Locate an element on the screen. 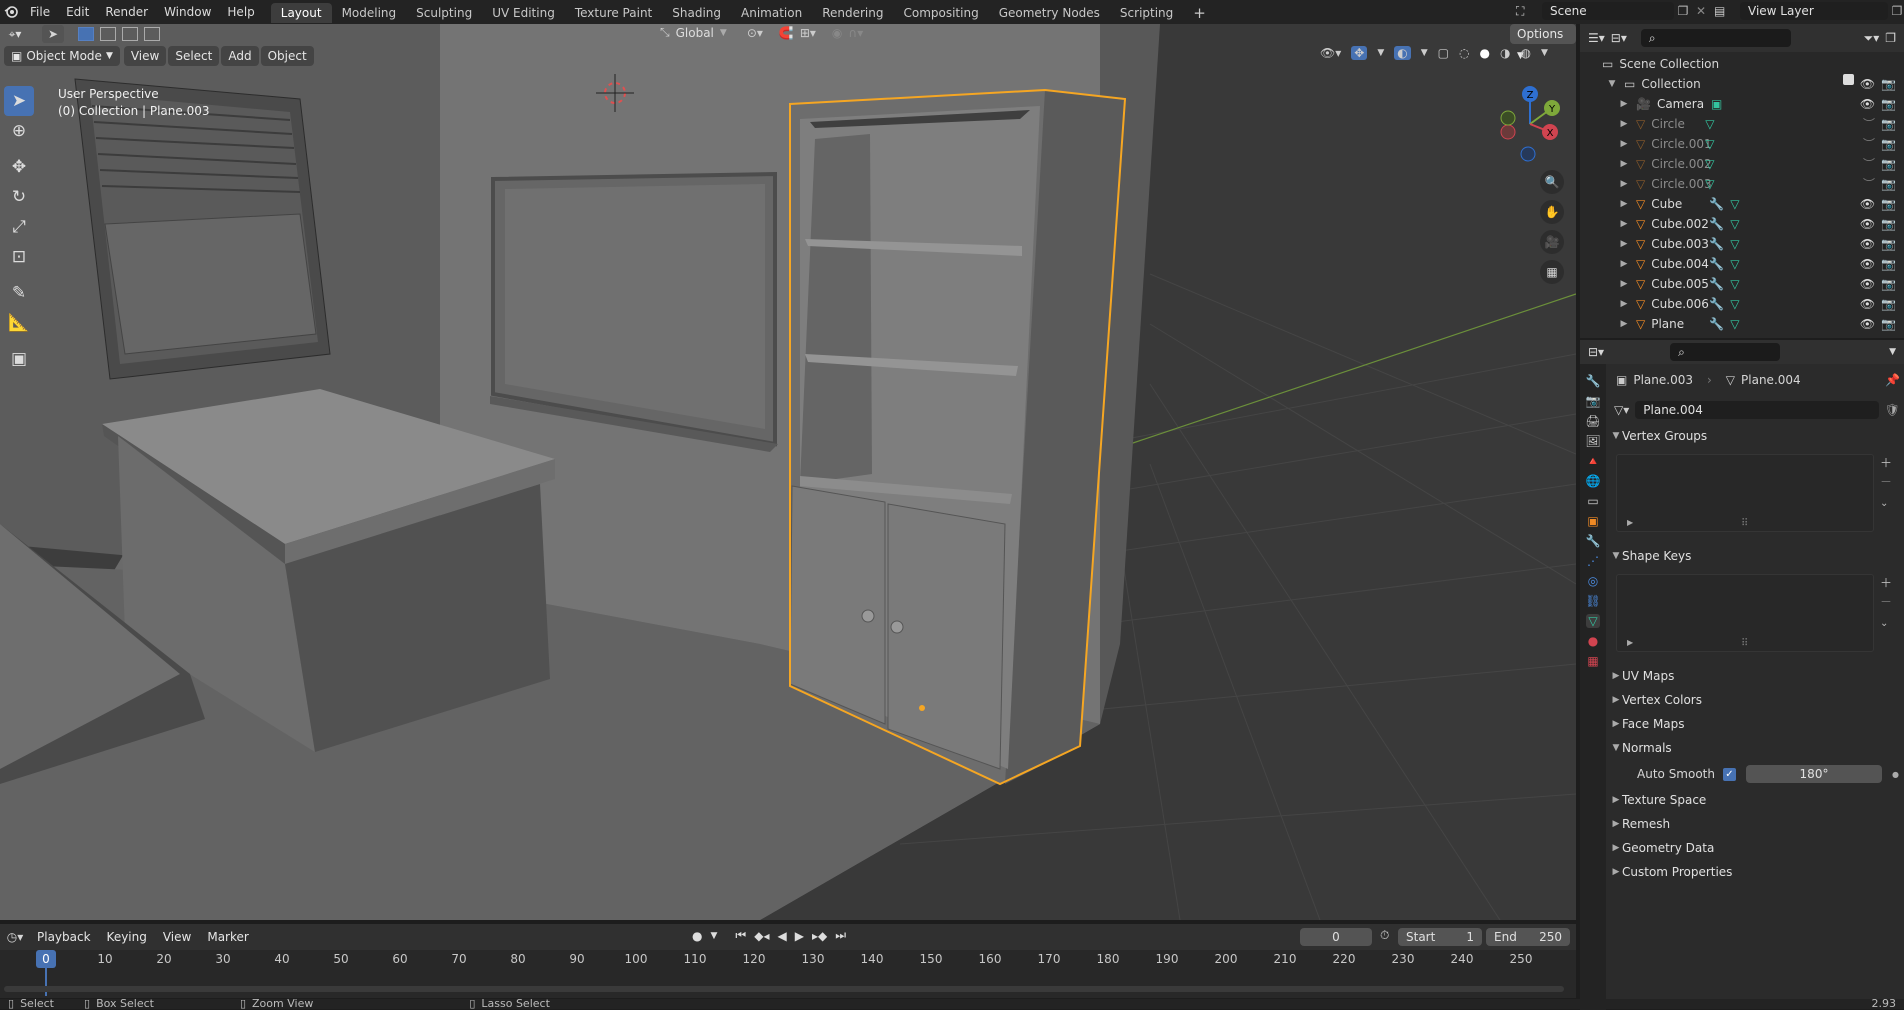  tab-modeling: Modeling is located at coordinates (369, 13).